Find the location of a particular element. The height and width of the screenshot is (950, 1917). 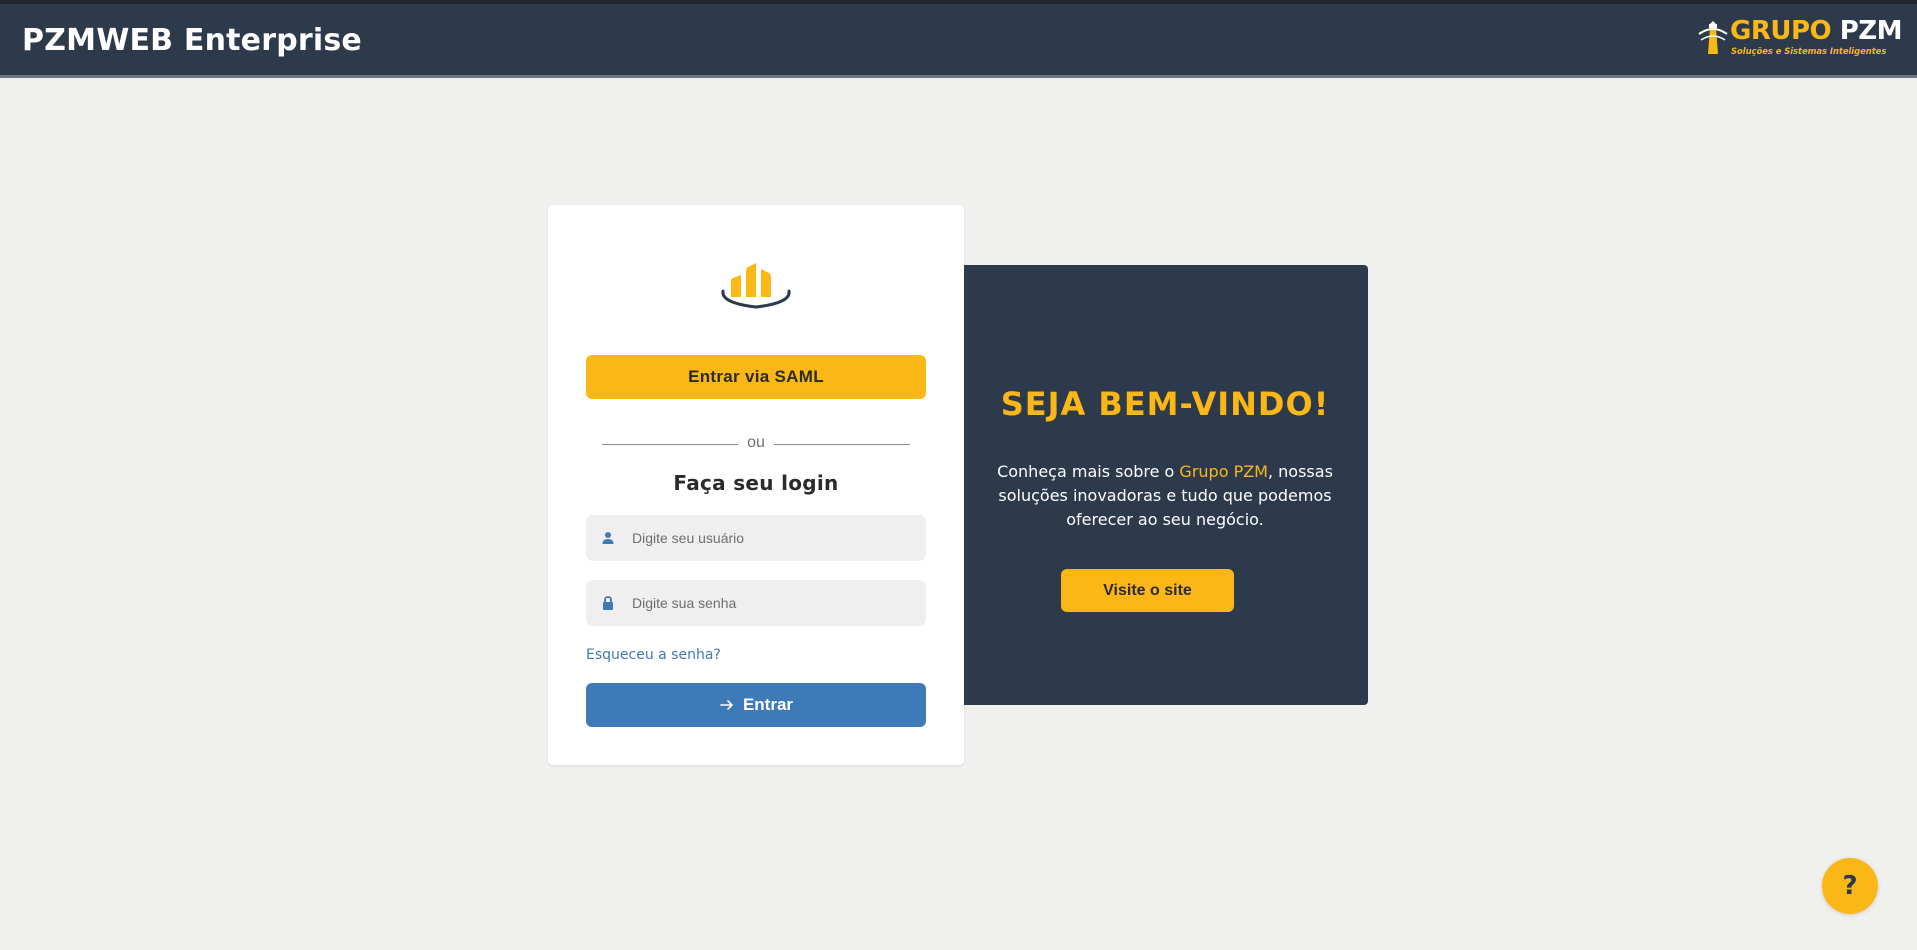

arrow-right-icon is located at coordinates (726, 705).